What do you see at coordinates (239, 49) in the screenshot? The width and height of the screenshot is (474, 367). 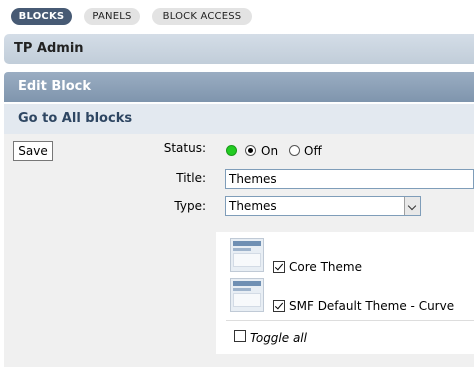 I see `page-title: TP Admin` at bounding box center [239, 49].